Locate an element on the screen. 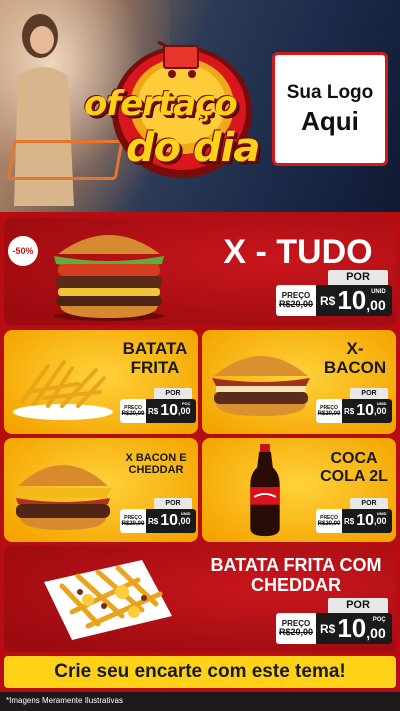  discount-badge: -50% is located at coordinates (23, 251).